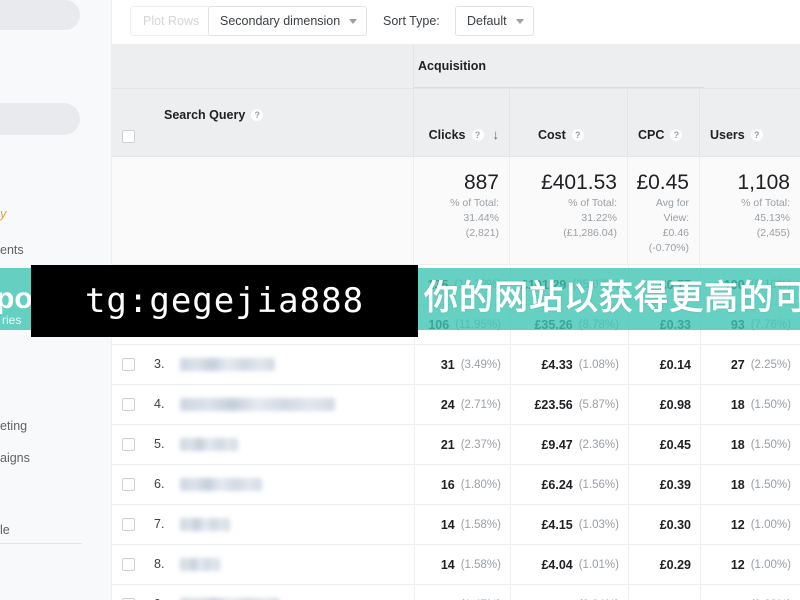 This screenshot has height=600, width=800. What do you see at coordinates (557, 565) in the screenshot?
I see `cell-value: £4.04` at bounding box center [557, 565].